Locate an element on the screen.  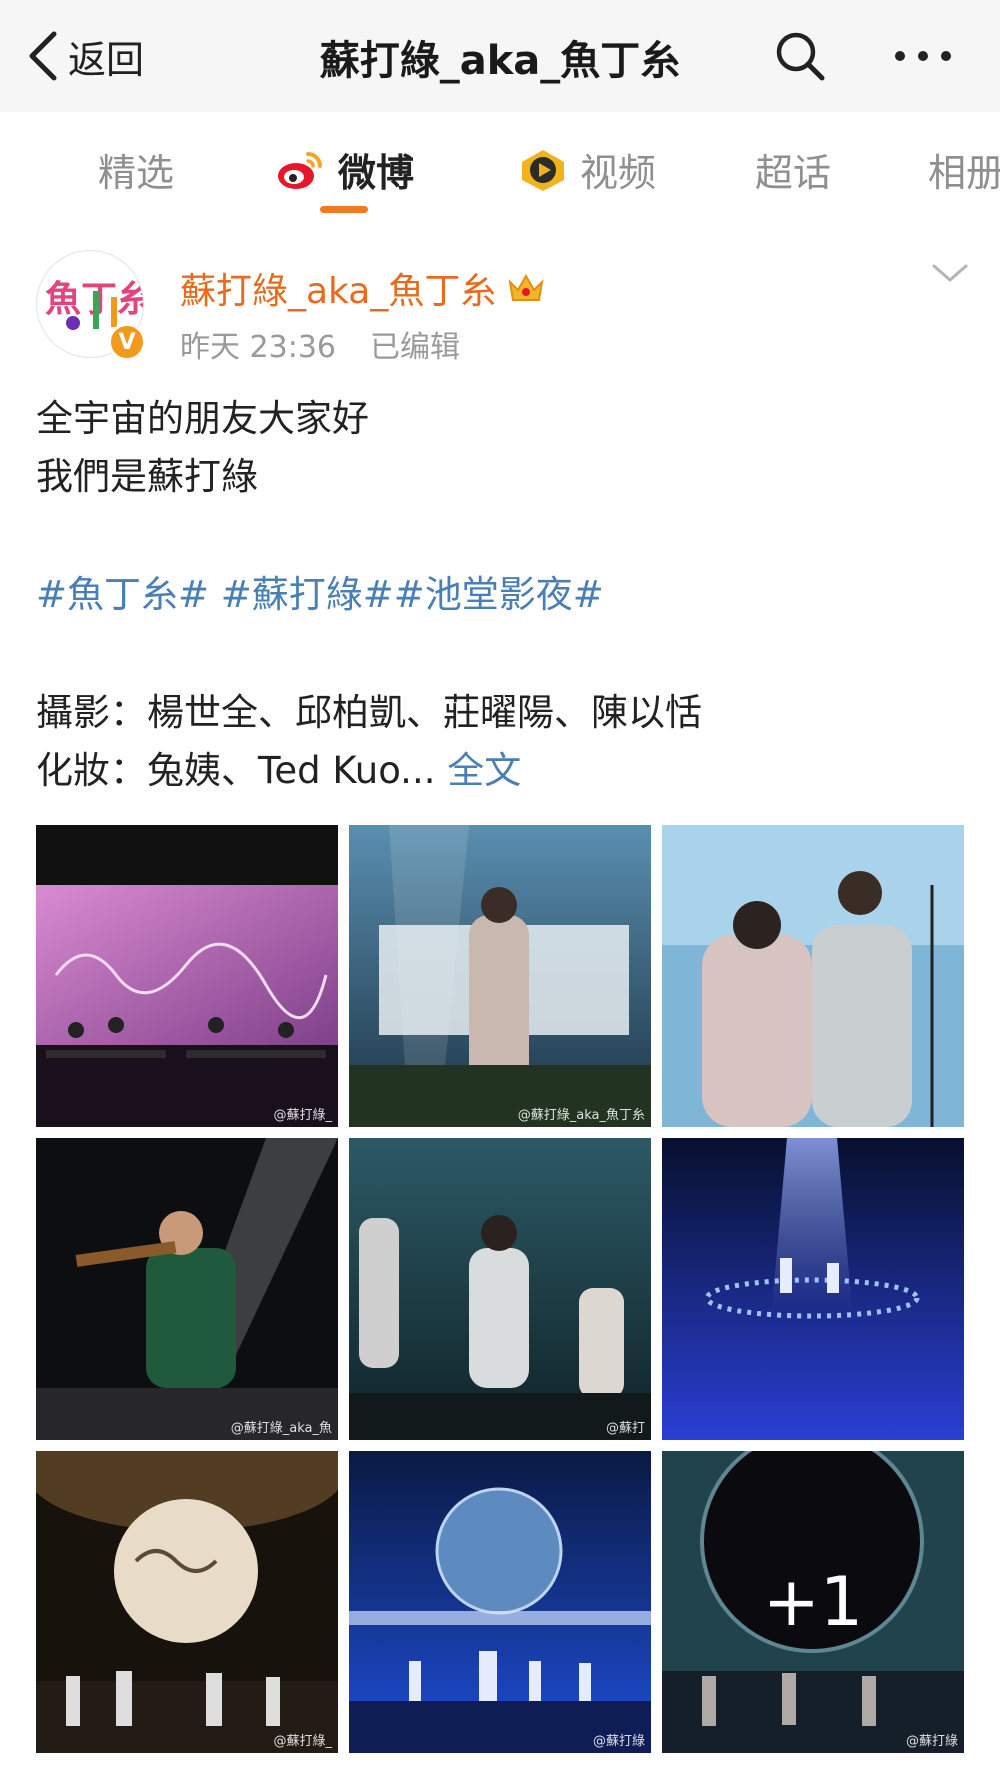
more-photos-count: +1 is located at coordinates (813, 1602).